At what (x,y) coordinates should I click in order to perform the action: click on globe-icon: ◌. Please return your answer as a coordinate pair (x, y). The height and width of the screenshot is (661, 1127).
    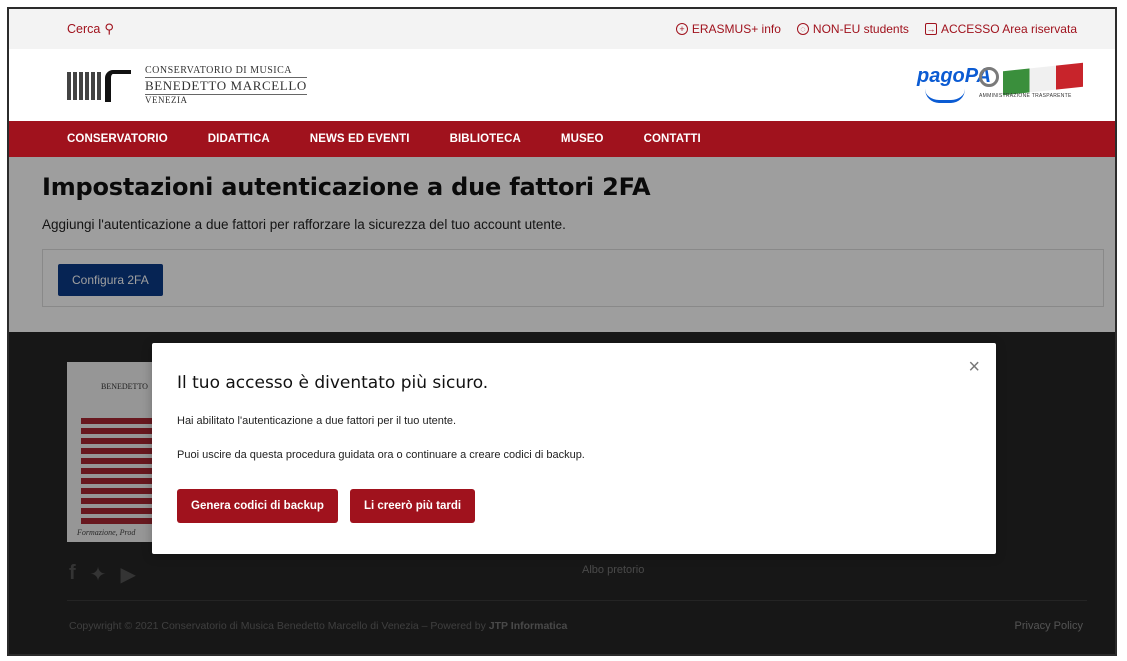
    Looking at the image, I should click on (802, 29).